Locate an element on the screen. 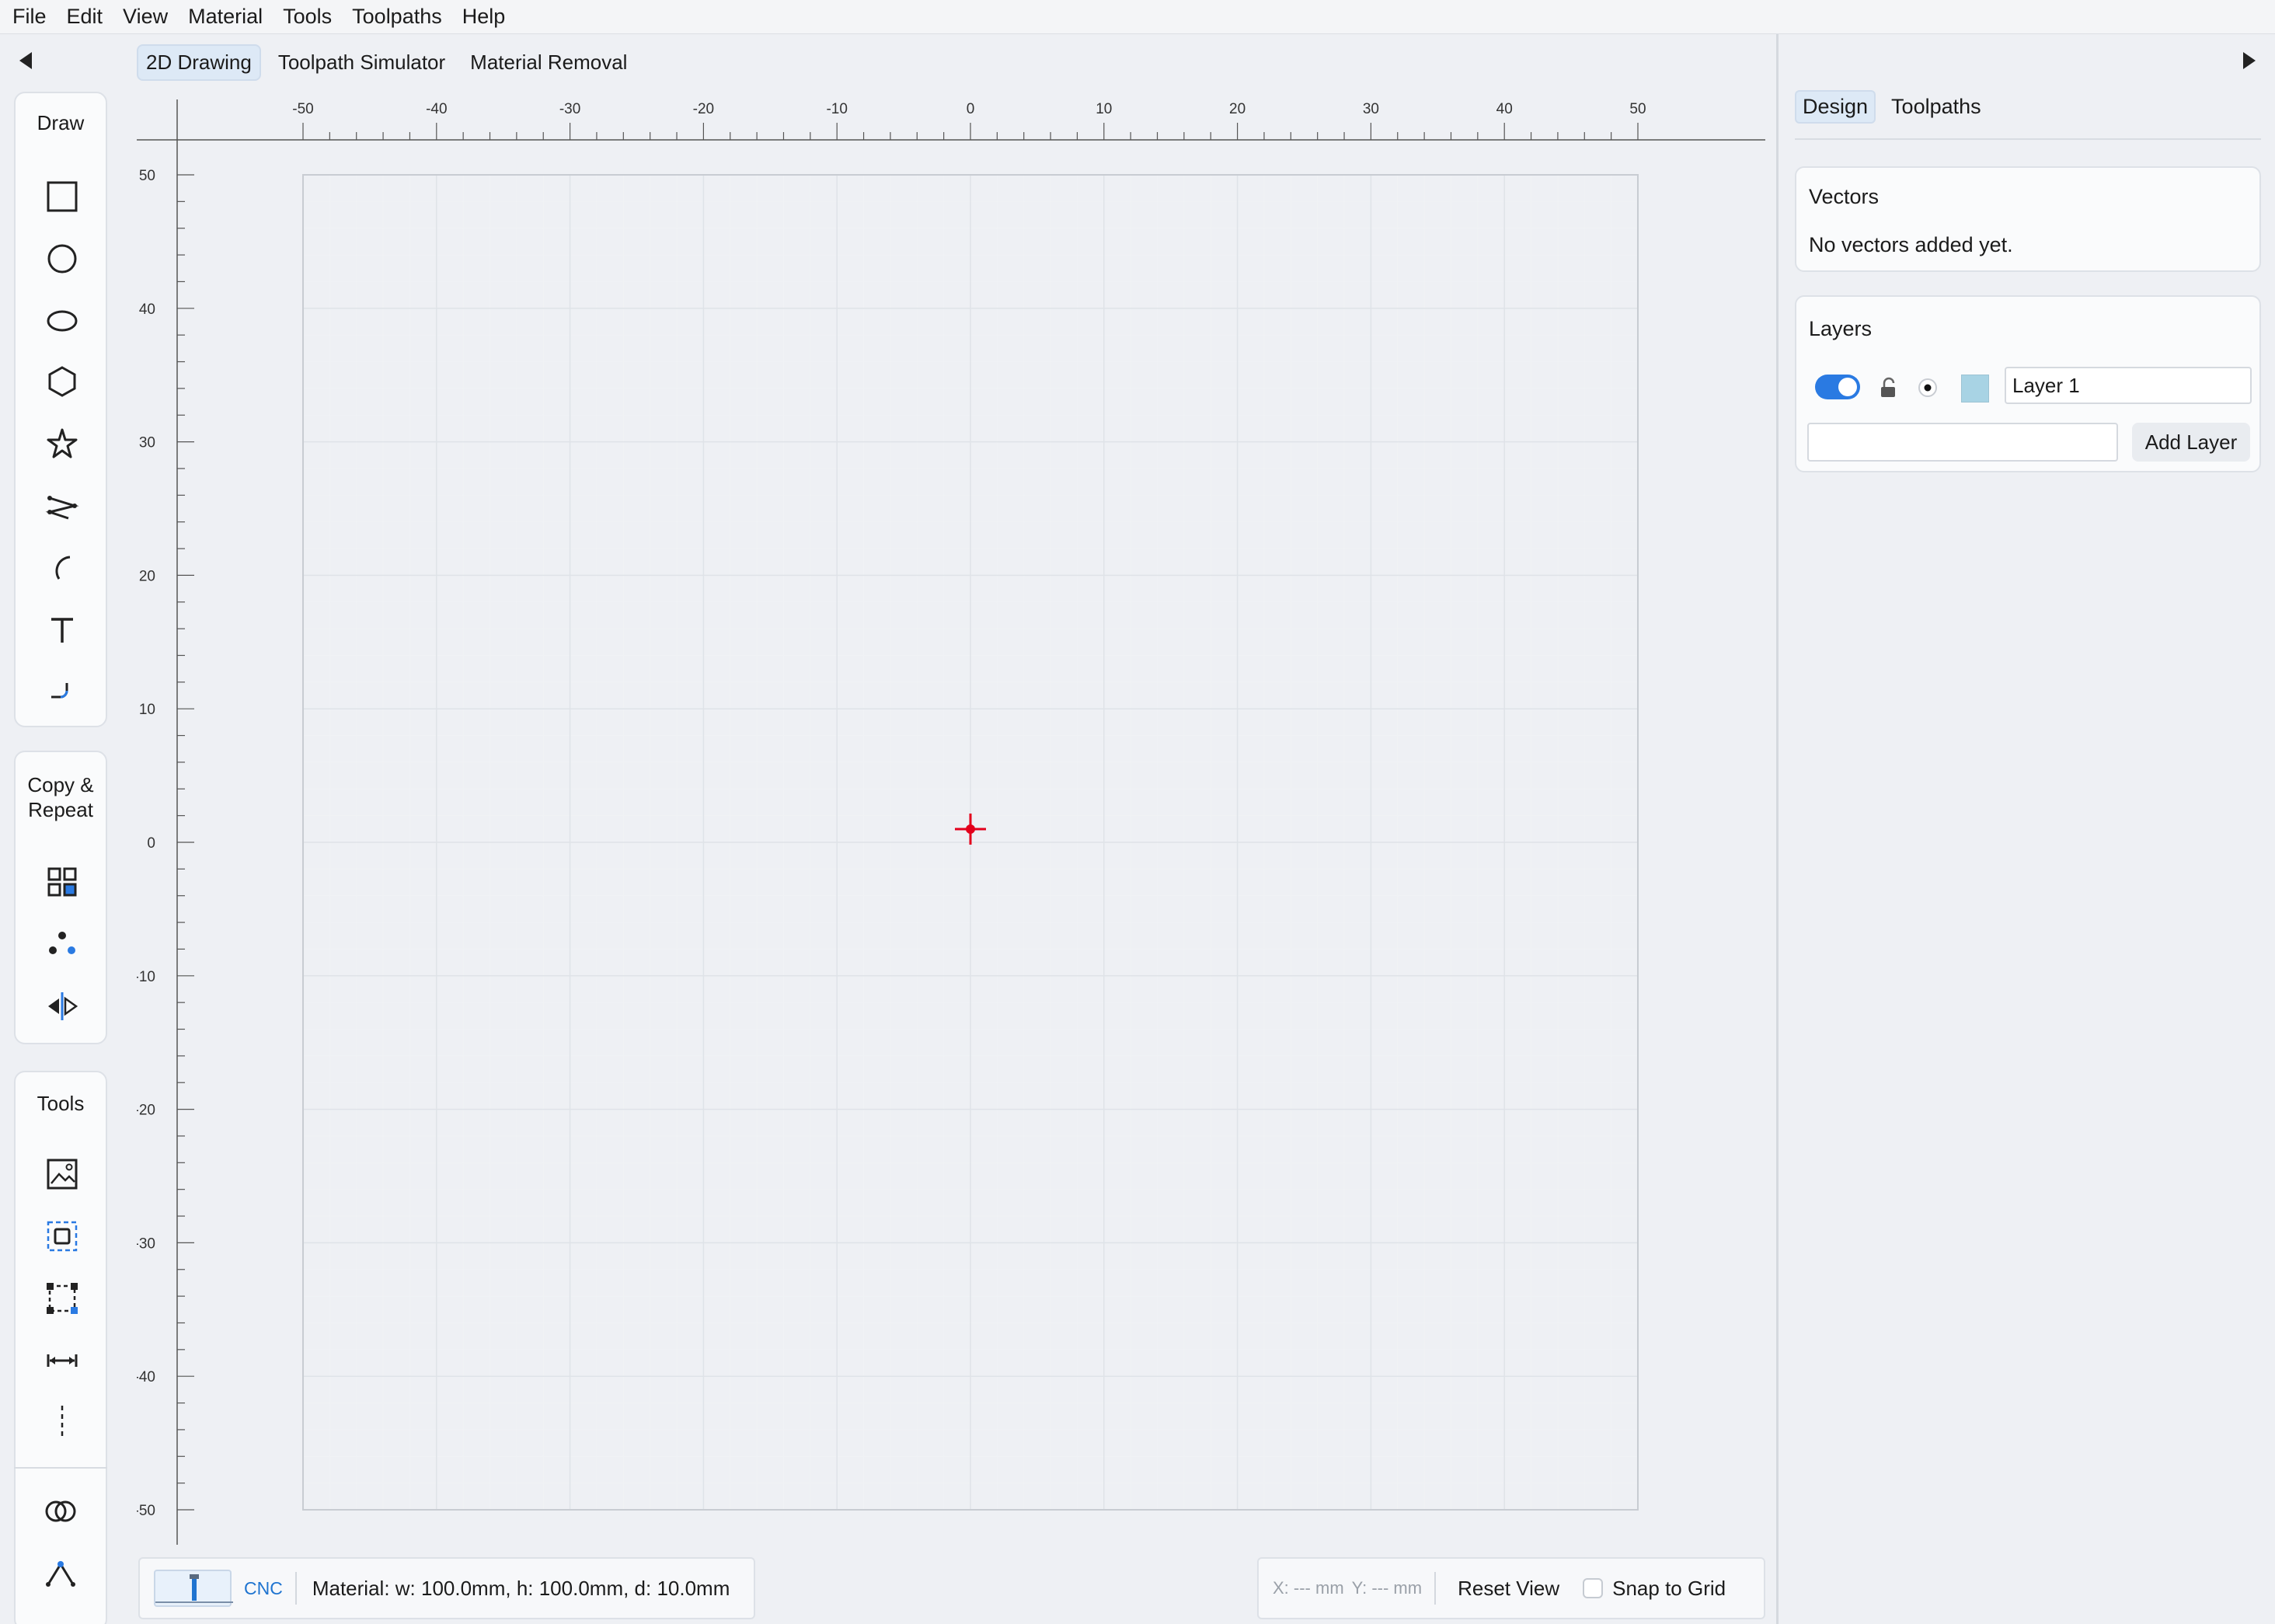 This screenshot has width=2275, height=1624. ellipse-tool-button is located at coordinates (62, 321).